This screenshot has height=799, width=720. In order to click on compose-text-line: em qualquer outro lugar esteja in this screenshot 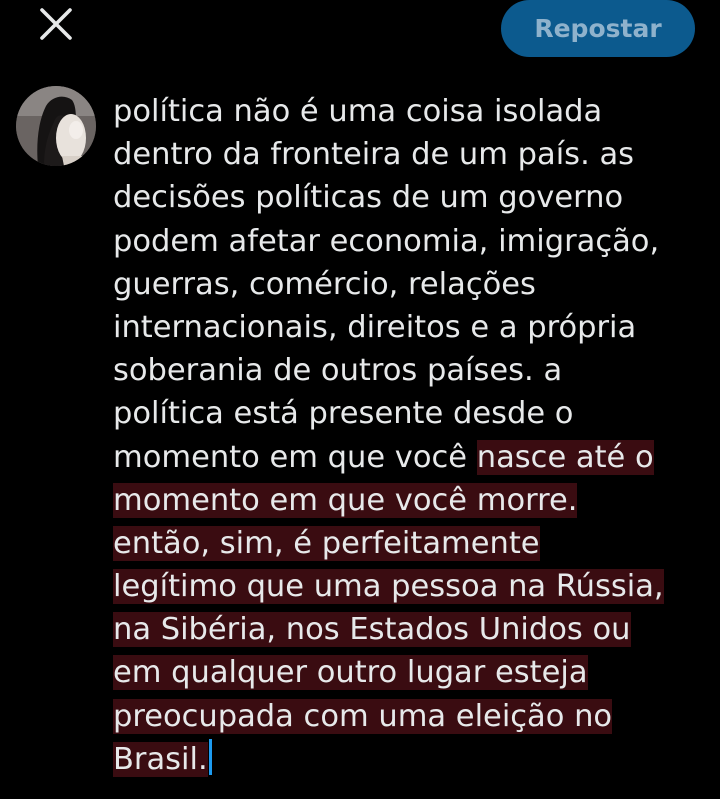, I will do `click(413, 672)`.